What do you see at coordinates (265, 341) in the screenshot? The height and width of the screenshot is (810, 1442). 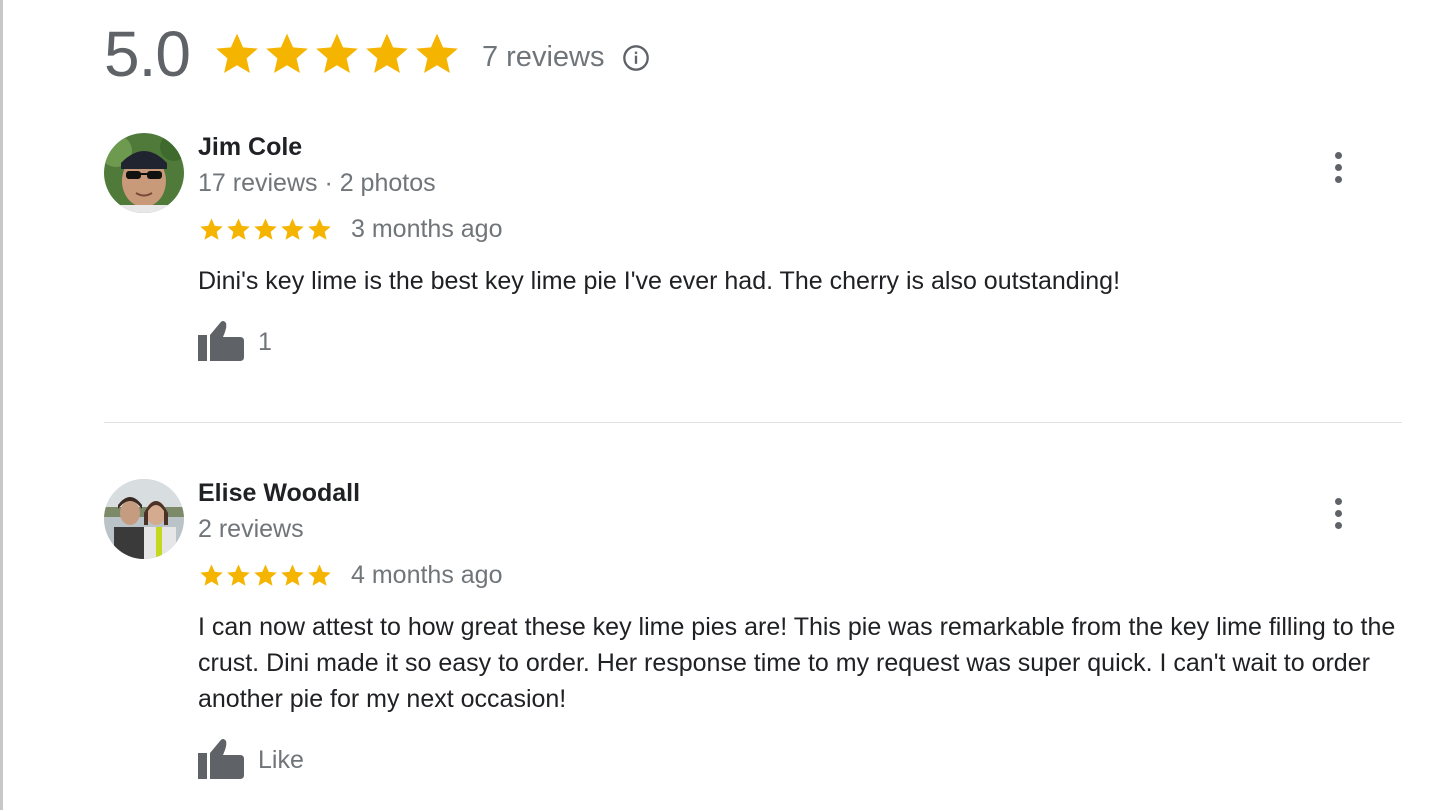 I see `like-count: 1` at bounding box center [265, 341].